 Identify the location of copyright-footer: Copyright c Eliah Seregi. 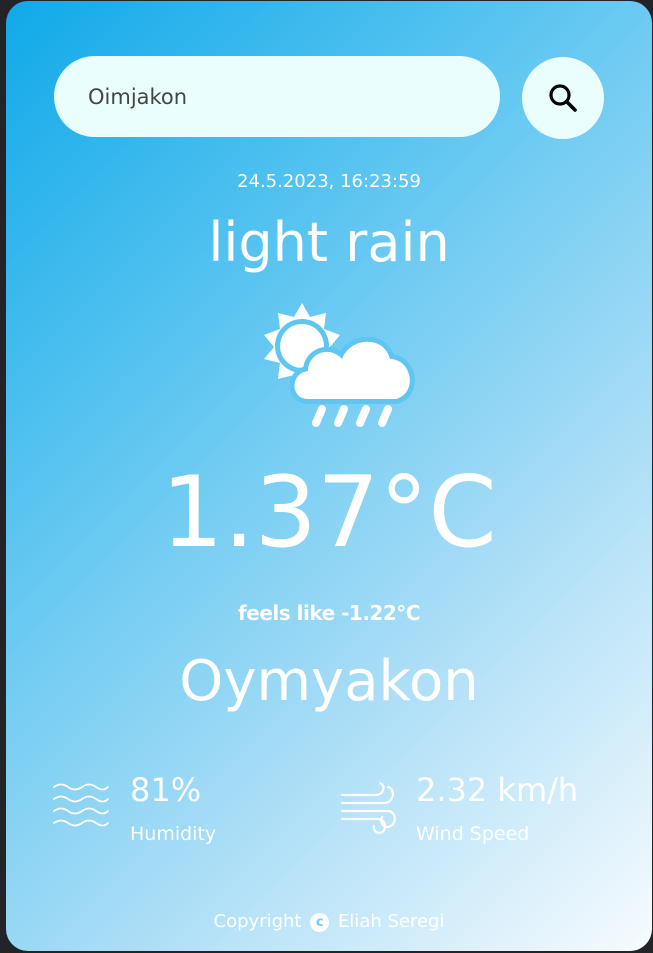
(329, 922).